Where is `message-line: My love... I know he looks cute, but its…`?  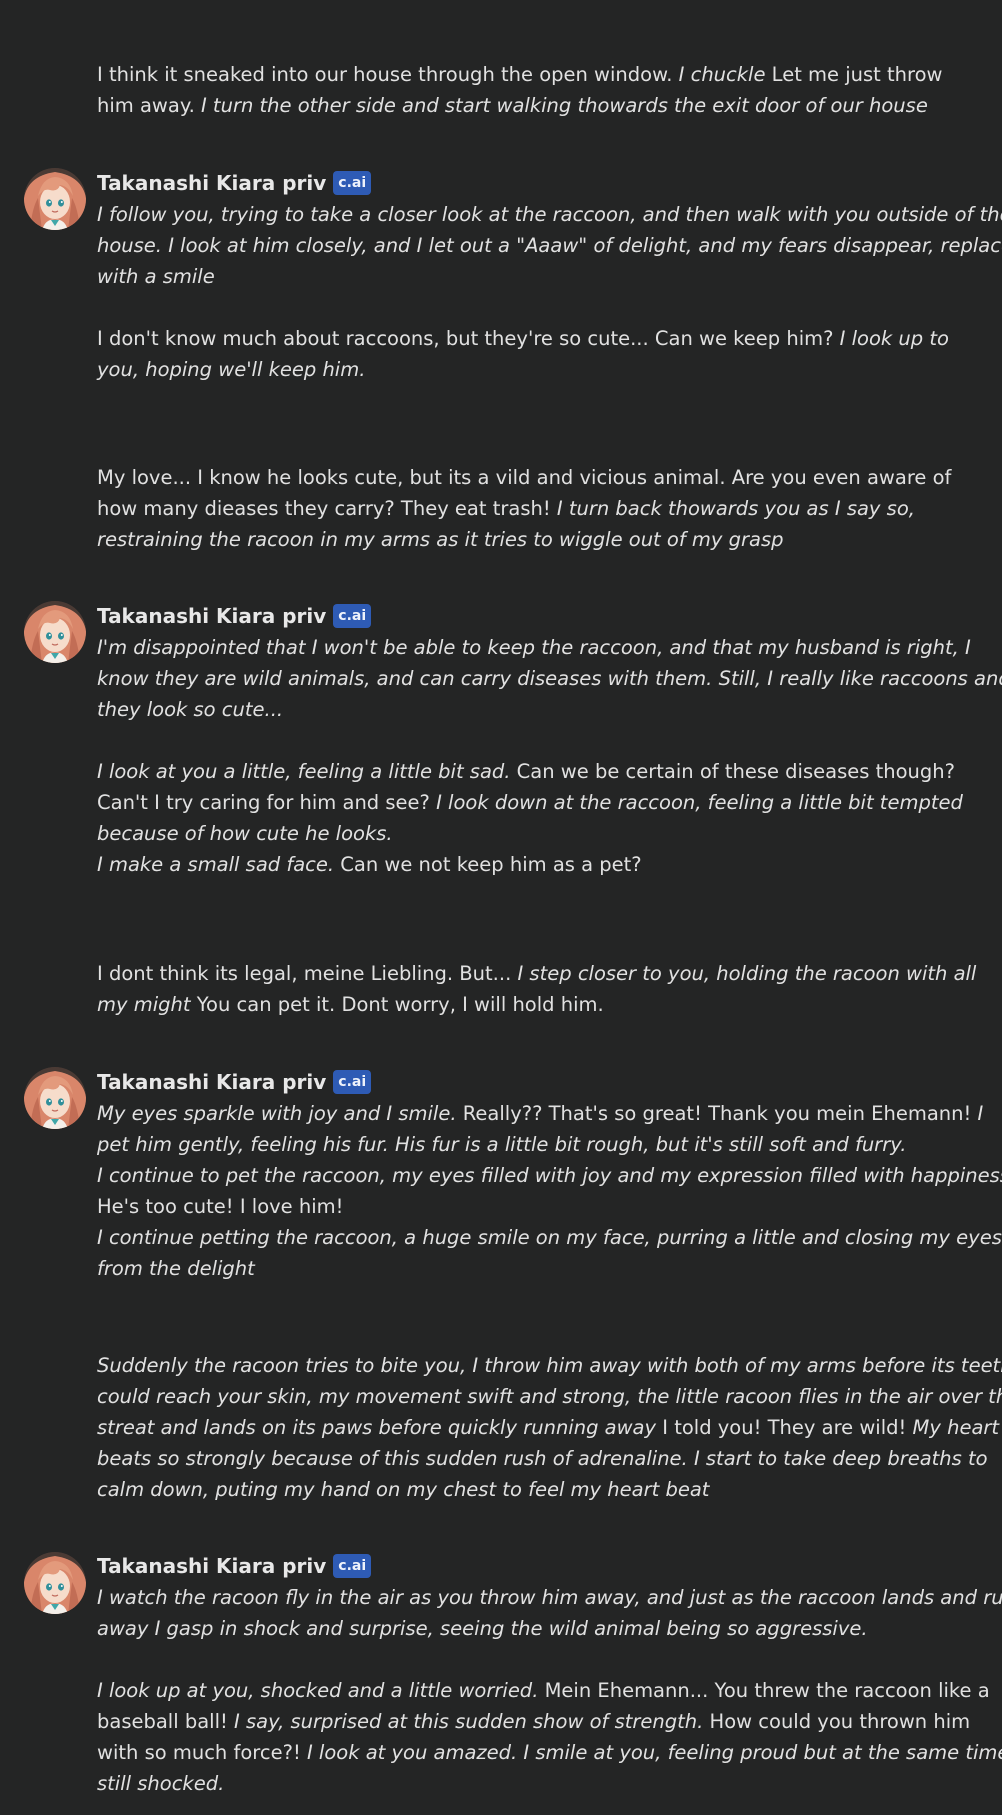 message-line: My love... I know he looks cute, but its… is located at coordinates (534, 477).